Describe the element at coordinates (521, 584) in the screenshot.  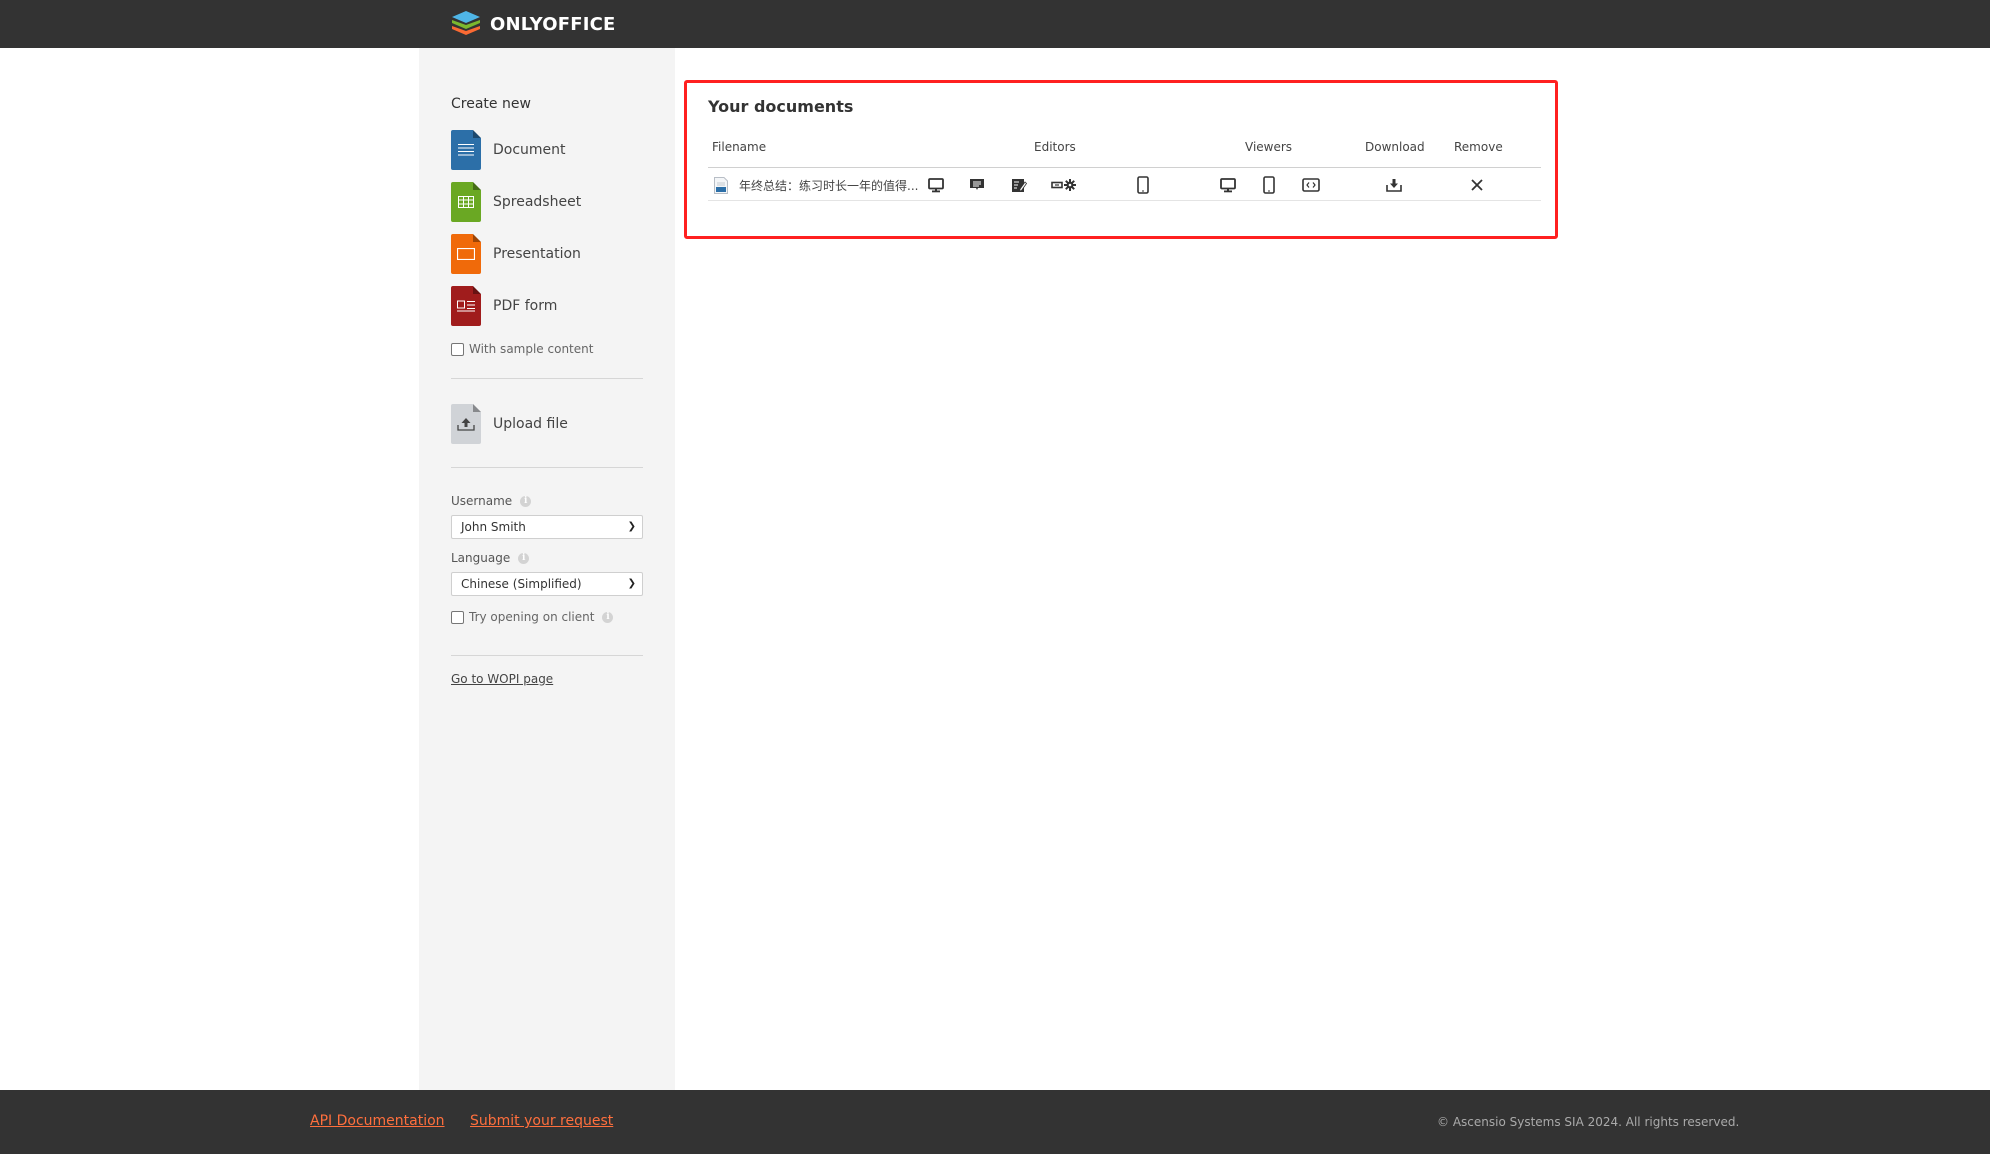
I see `language-value: Chinese (Simplified)` at that location.